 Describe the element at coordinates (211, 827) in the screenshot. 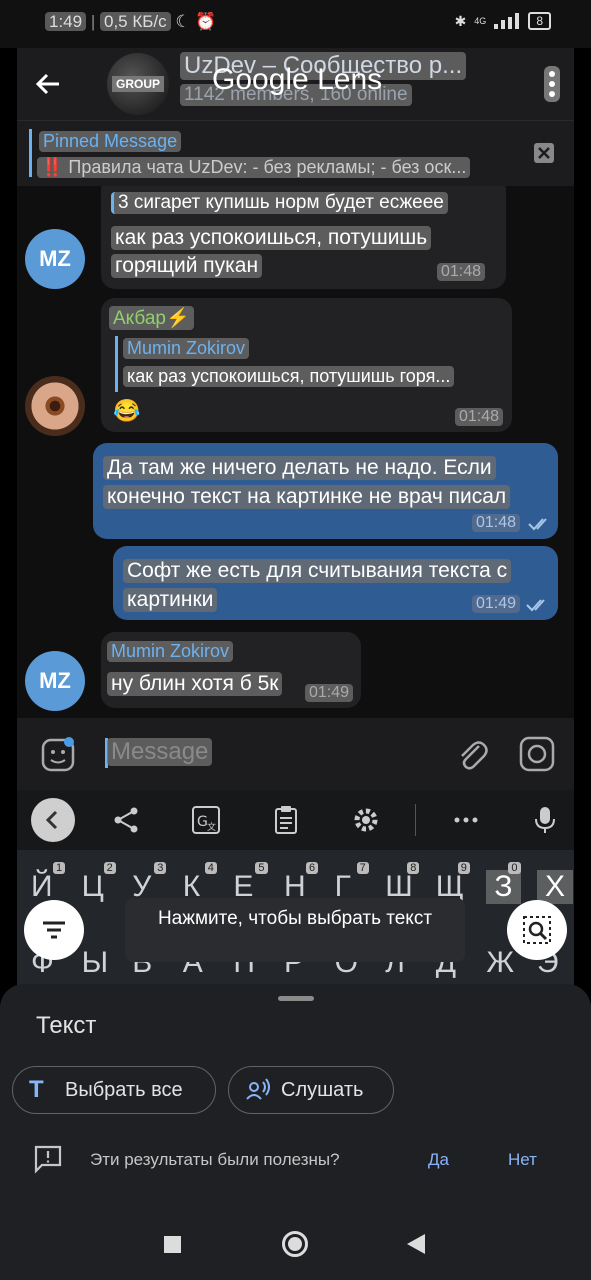

I see `svg-text: 文` at that location.